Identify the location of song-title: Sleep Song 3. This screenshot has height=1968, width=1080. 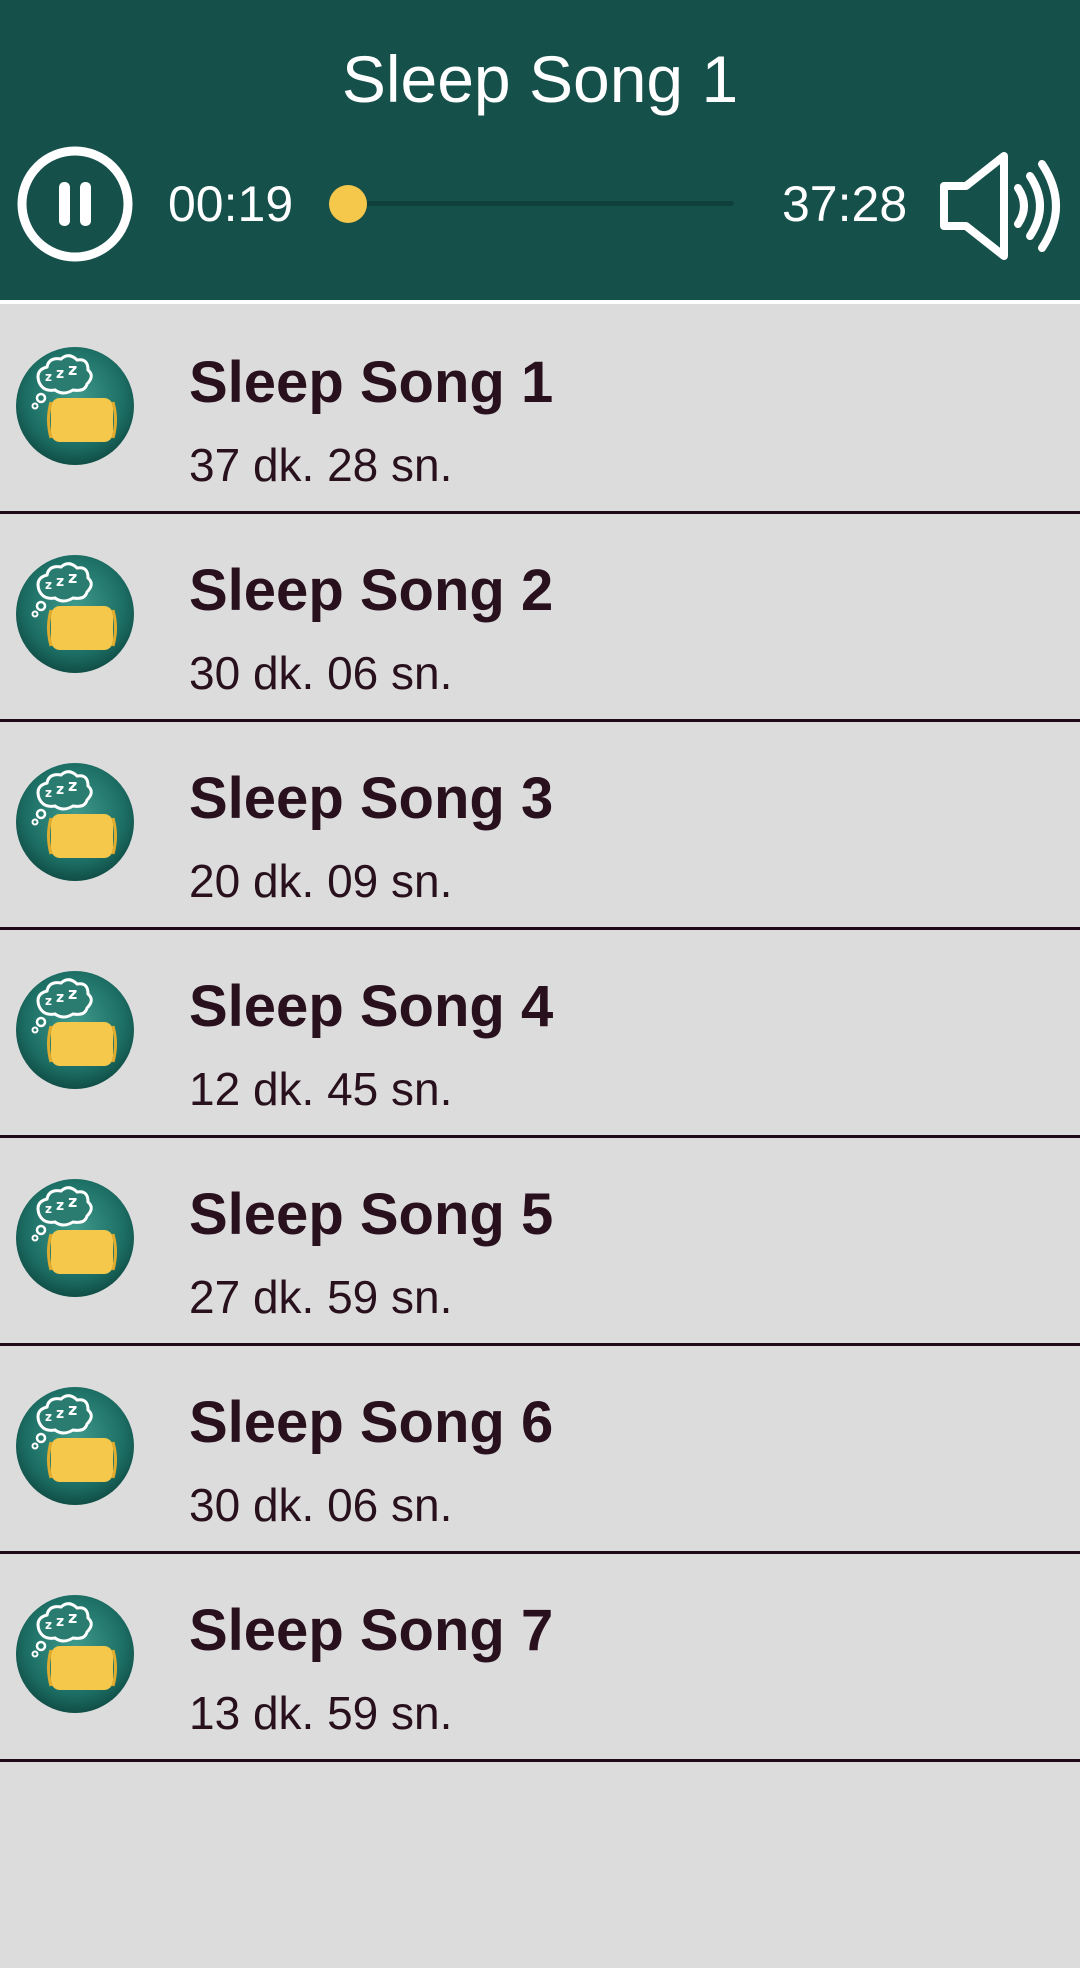
(371, 798).